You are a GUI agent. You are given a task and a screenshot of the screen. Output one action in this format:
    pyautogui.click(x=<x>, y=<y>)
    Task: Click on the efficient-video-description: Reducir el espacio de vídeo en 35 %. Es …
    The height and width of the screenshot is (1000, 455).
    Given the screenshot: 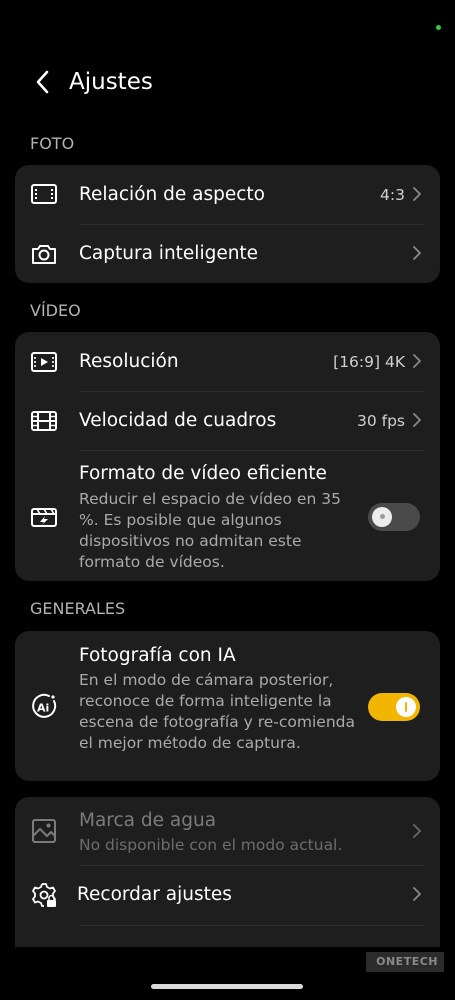 What is the action you would take?
    pyautogui.click(x=210, y=530)
    